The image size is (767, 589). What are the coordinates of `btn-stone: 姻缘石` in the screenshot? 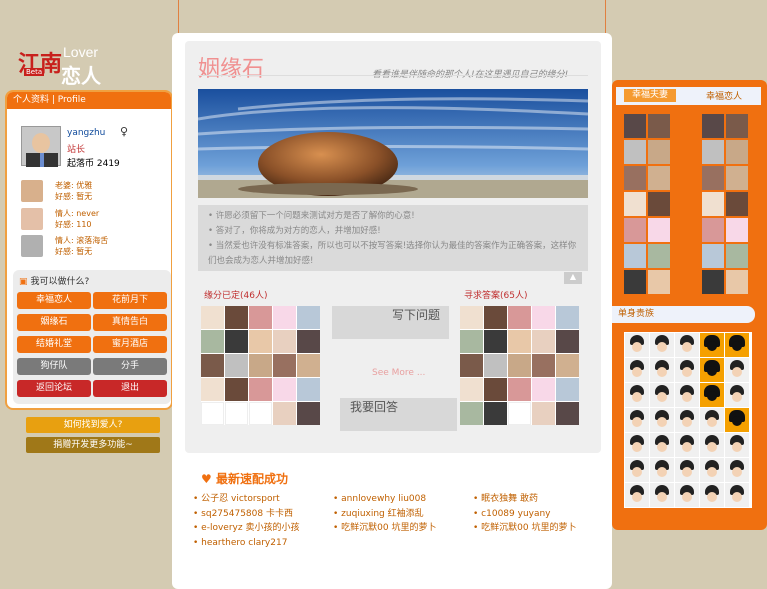 It's located at (54, 322).